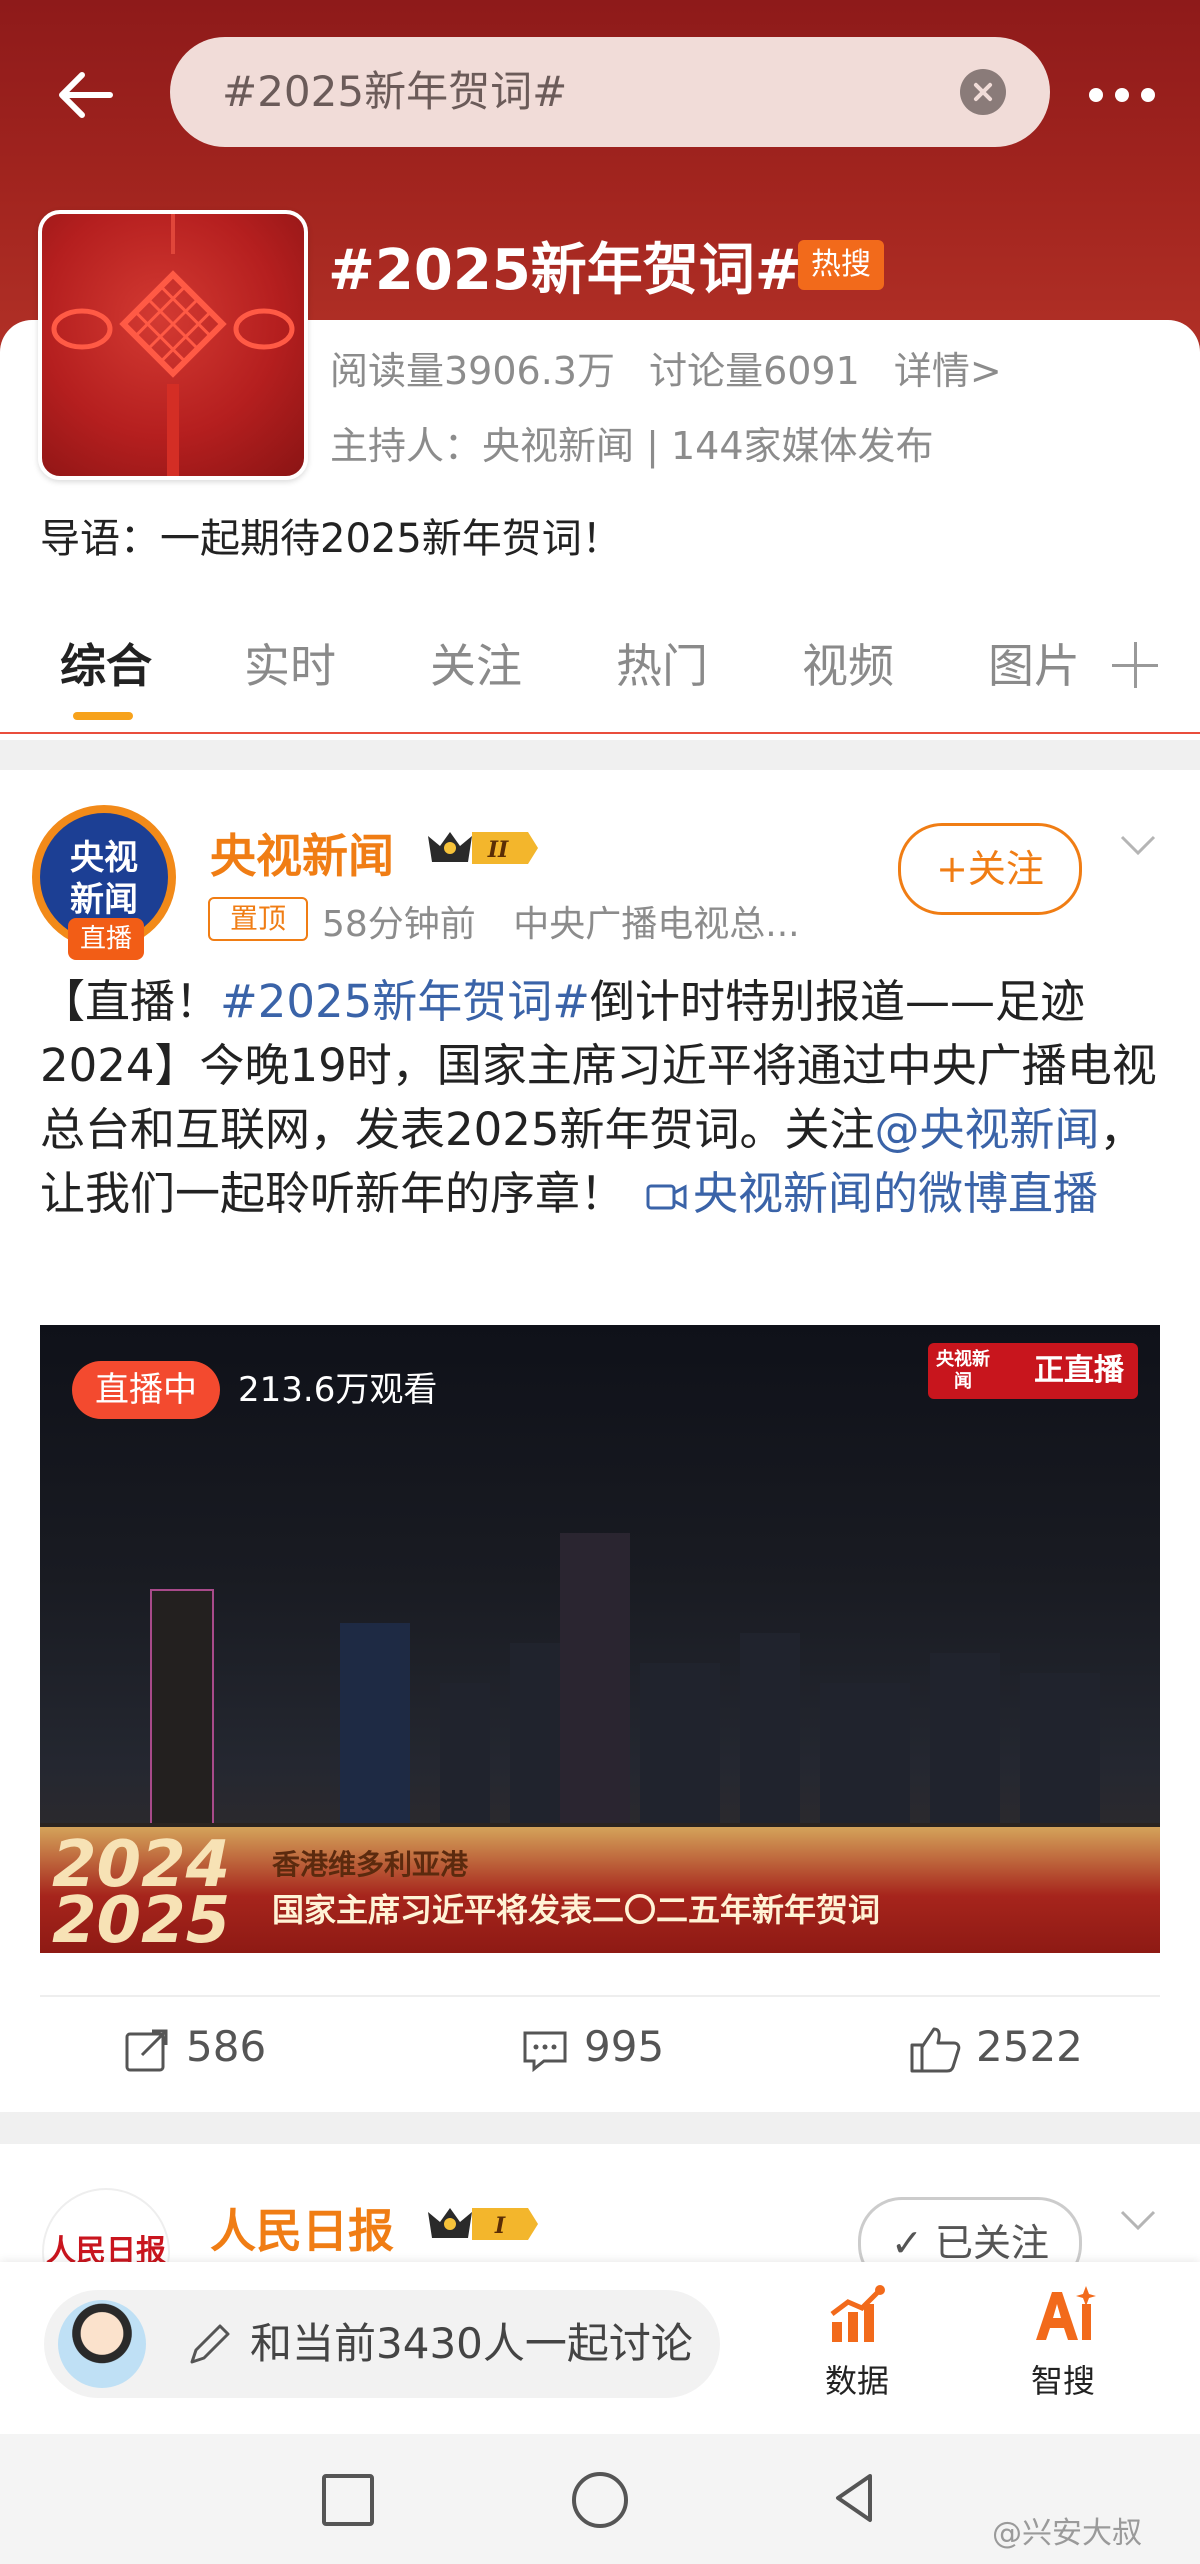 This screenshot has height=2564, width=1200. What do you see at coordinates (610, 92) in the screenshot?
I see `search-bar: #2025新年贺词#` at bounding box center [610, 92].